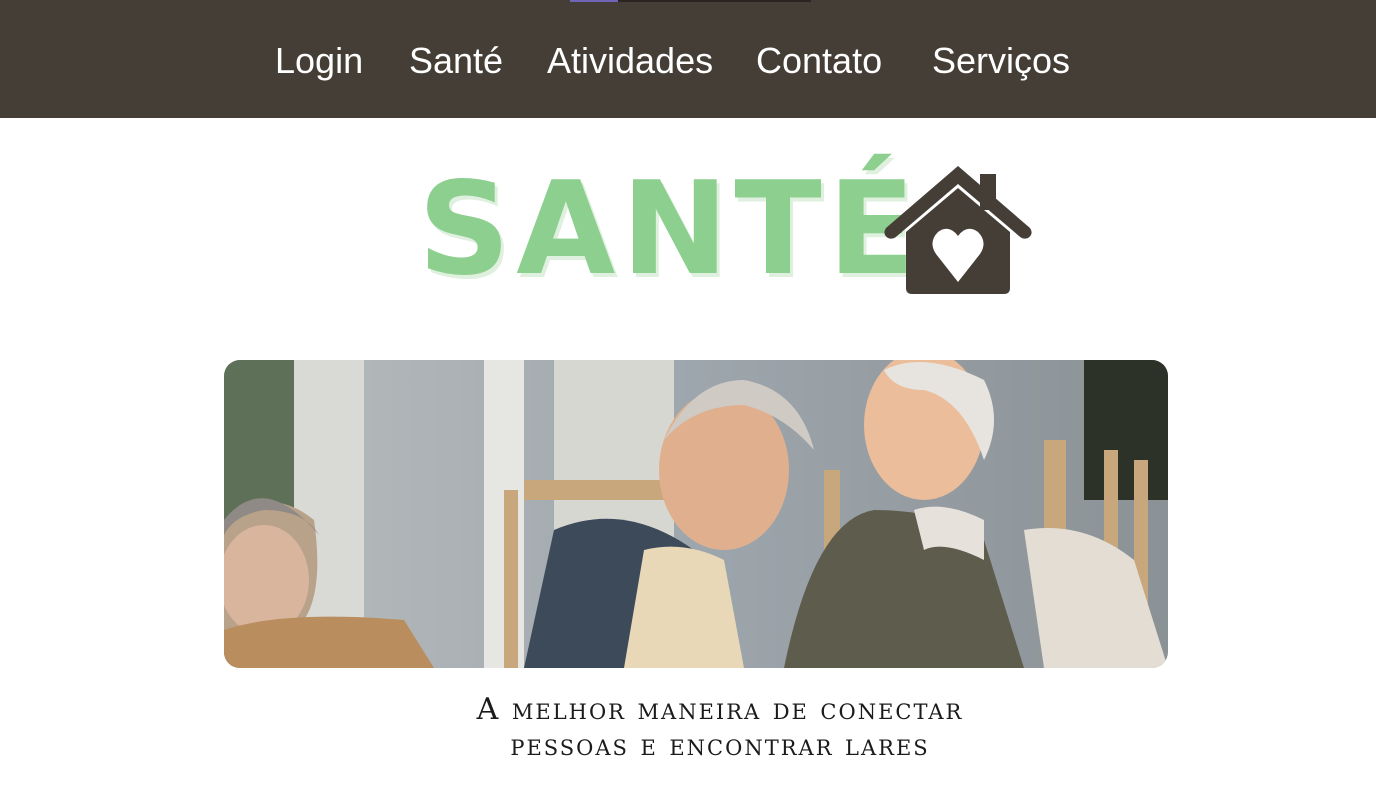  What do you see at coordinates (720, 709) in the screenshot?
I see `tagline-line-1: A melhor maneira de conectar` at bounding box center [720, 709].